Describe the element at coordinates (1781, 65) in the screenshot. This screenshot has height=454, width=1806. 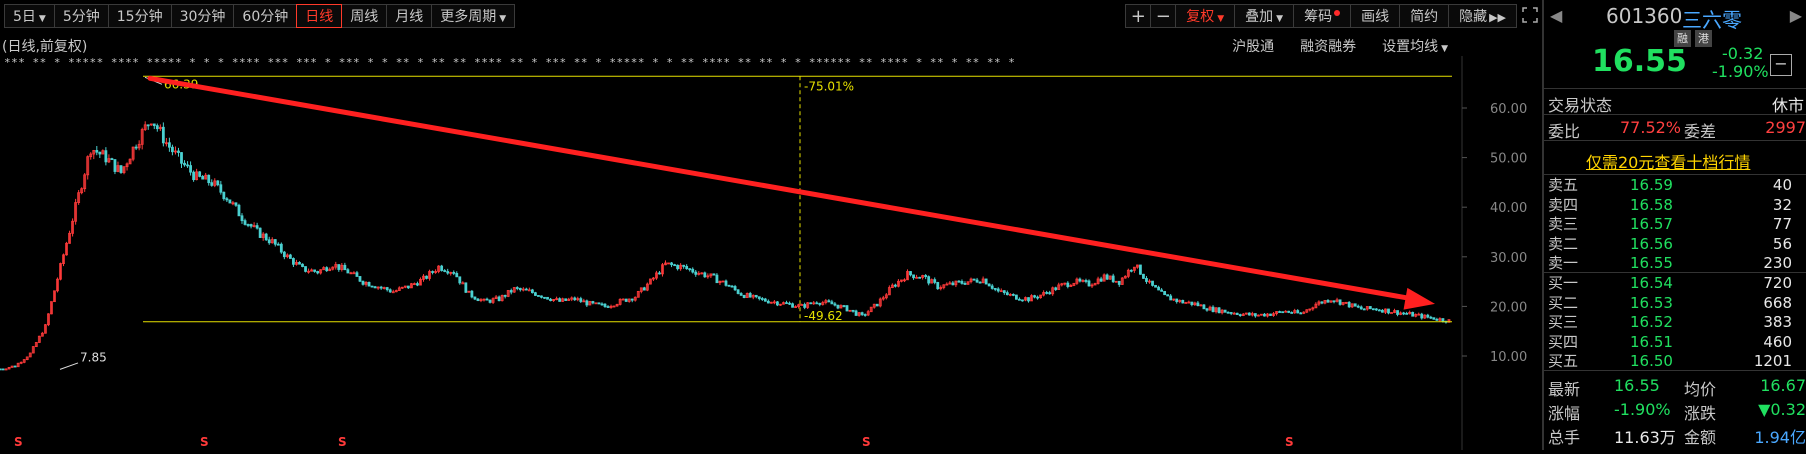
I see `remove-watchlist-icon: −` at that location.